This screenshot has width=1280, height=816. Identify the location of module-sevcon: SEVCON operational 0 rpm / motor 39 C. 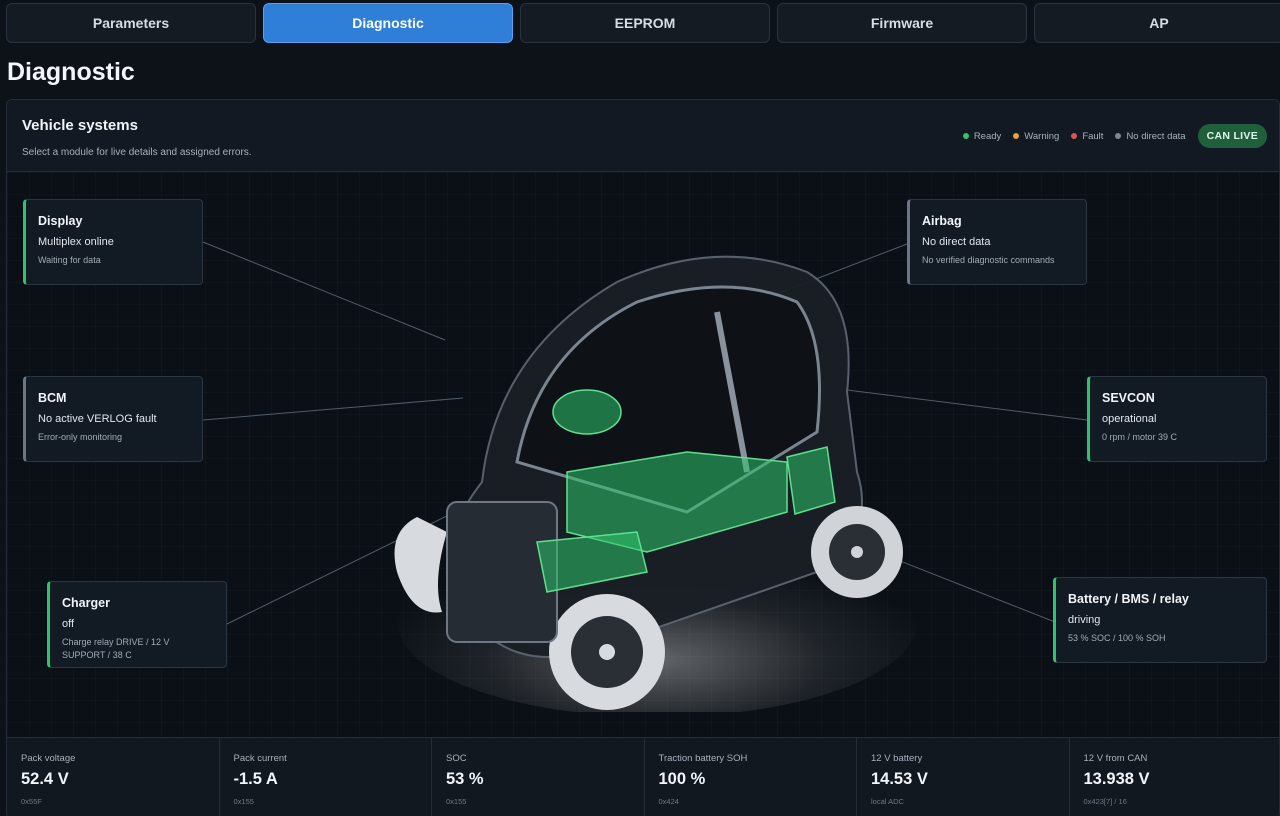
(1177, 419).